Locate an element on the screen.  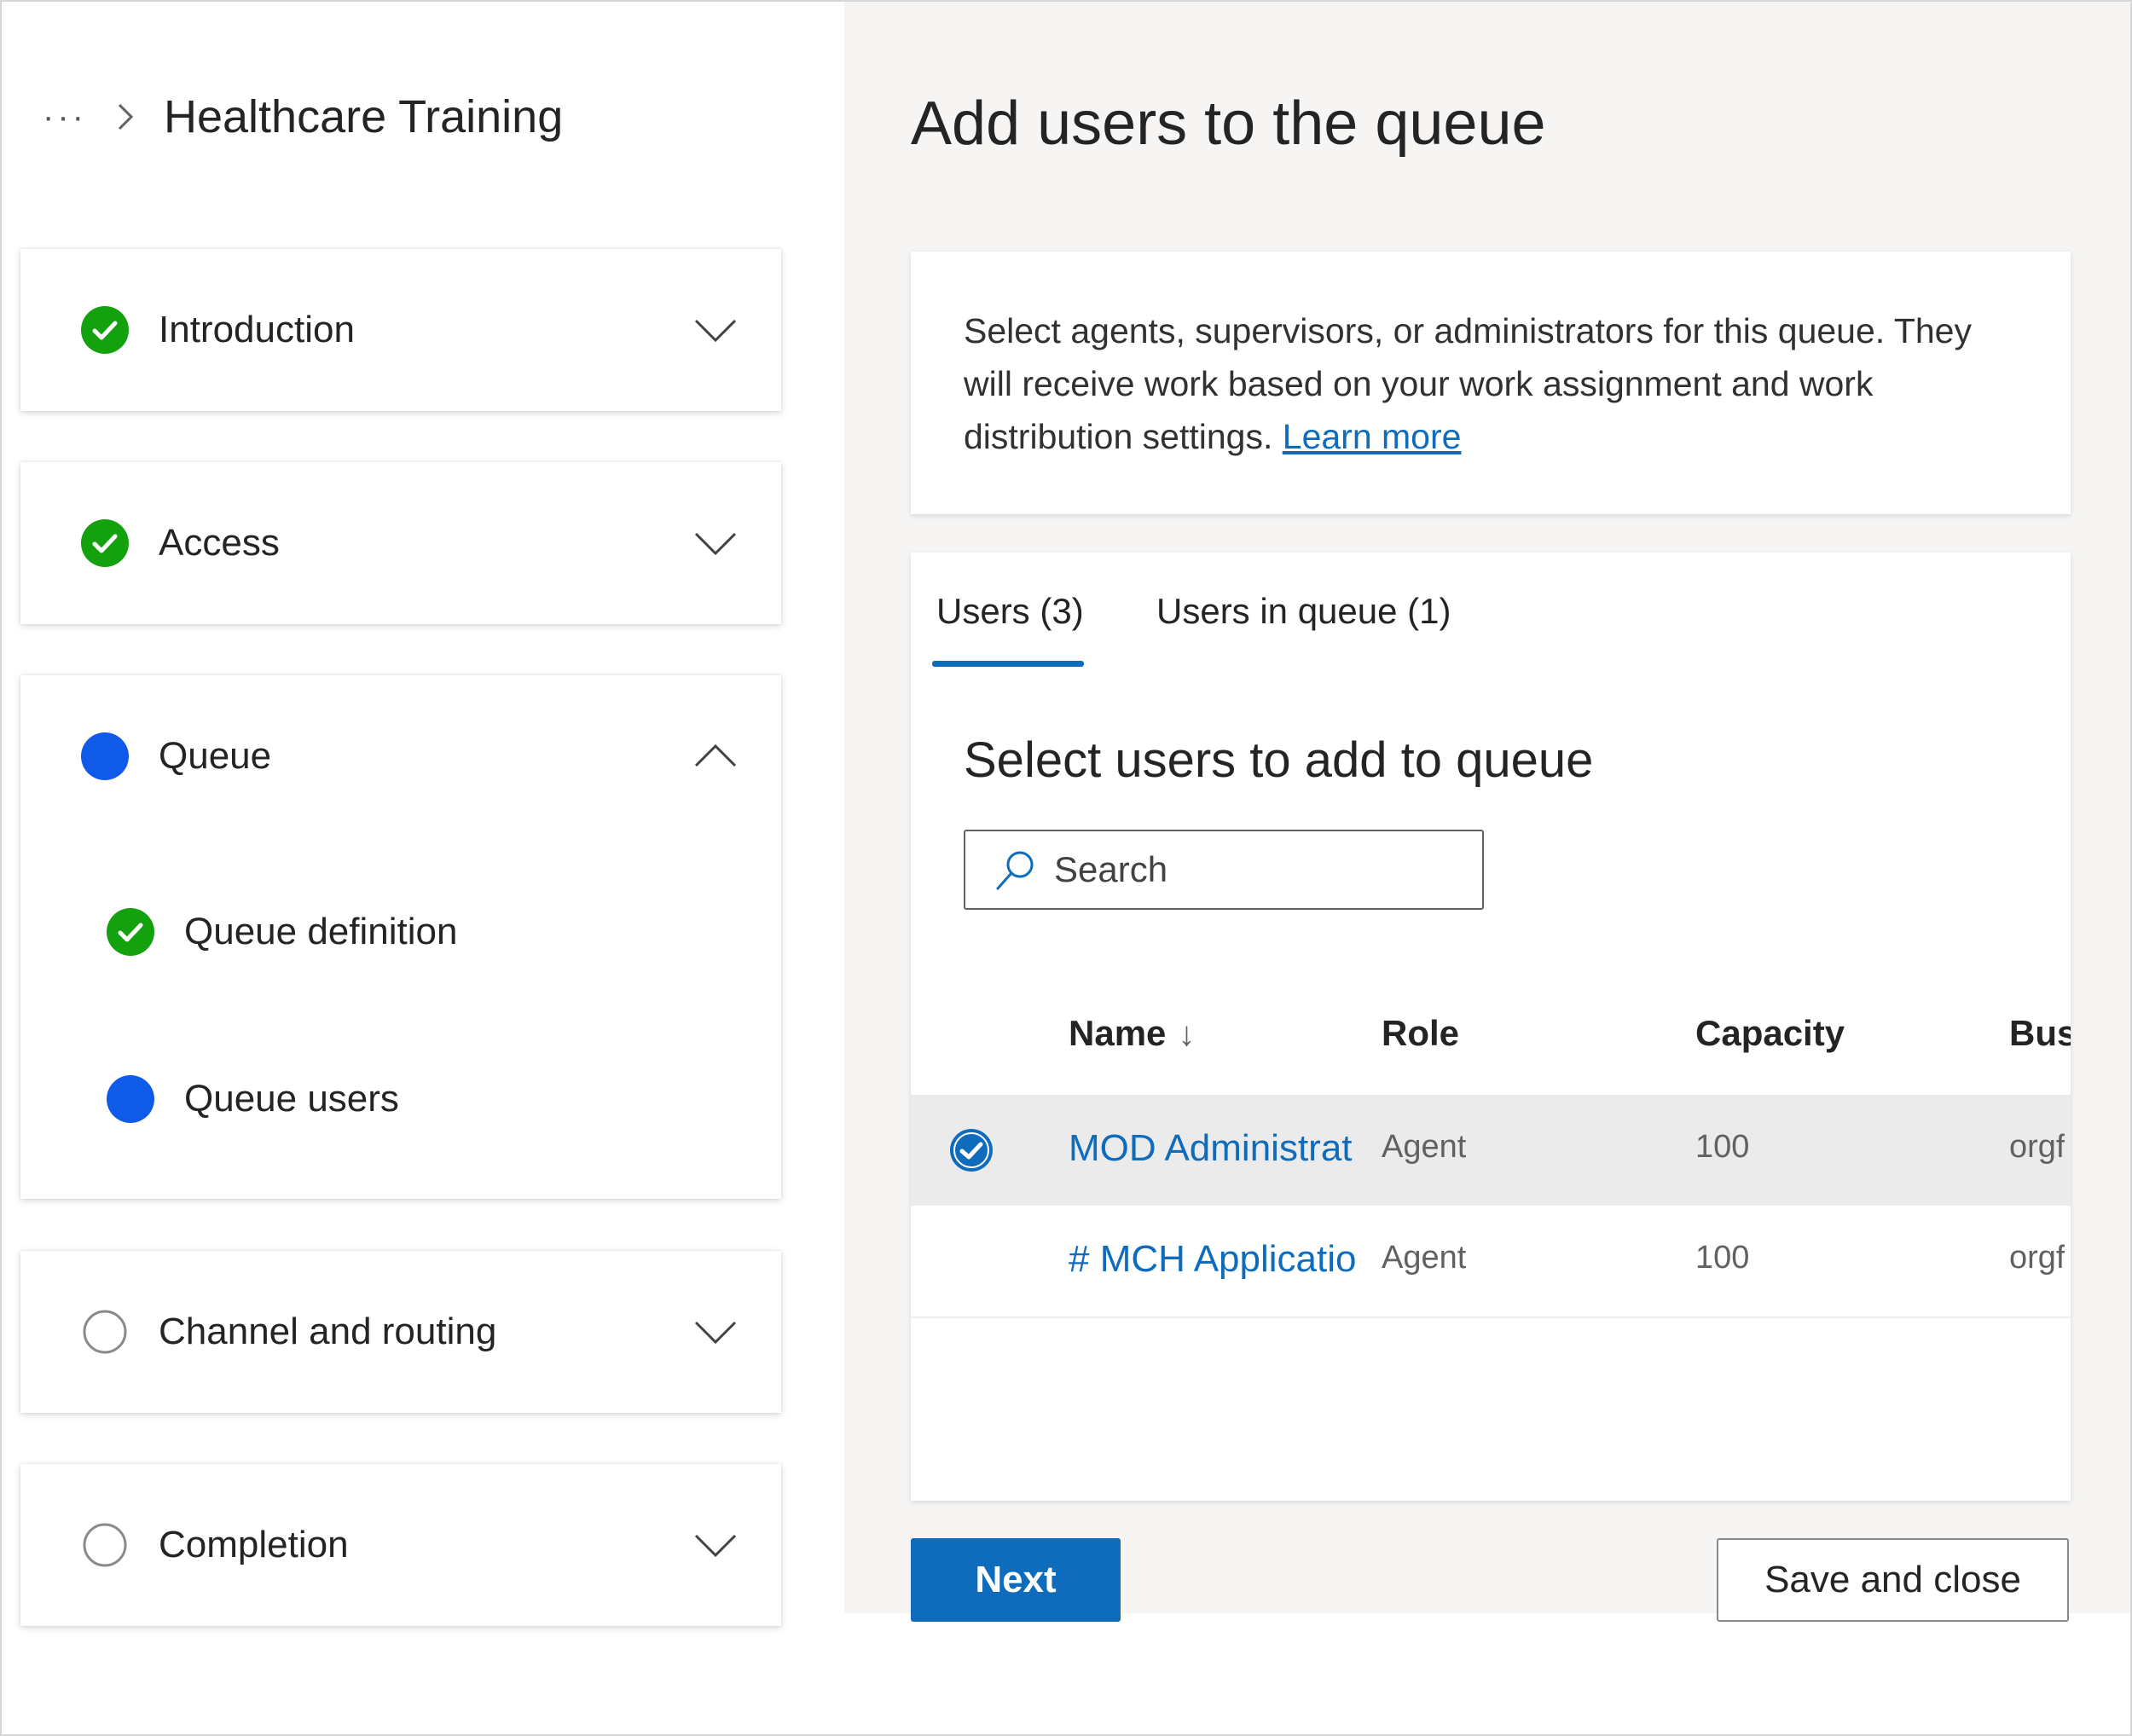
learn-more-link: Learn more is located at coordinates (1372, 436).